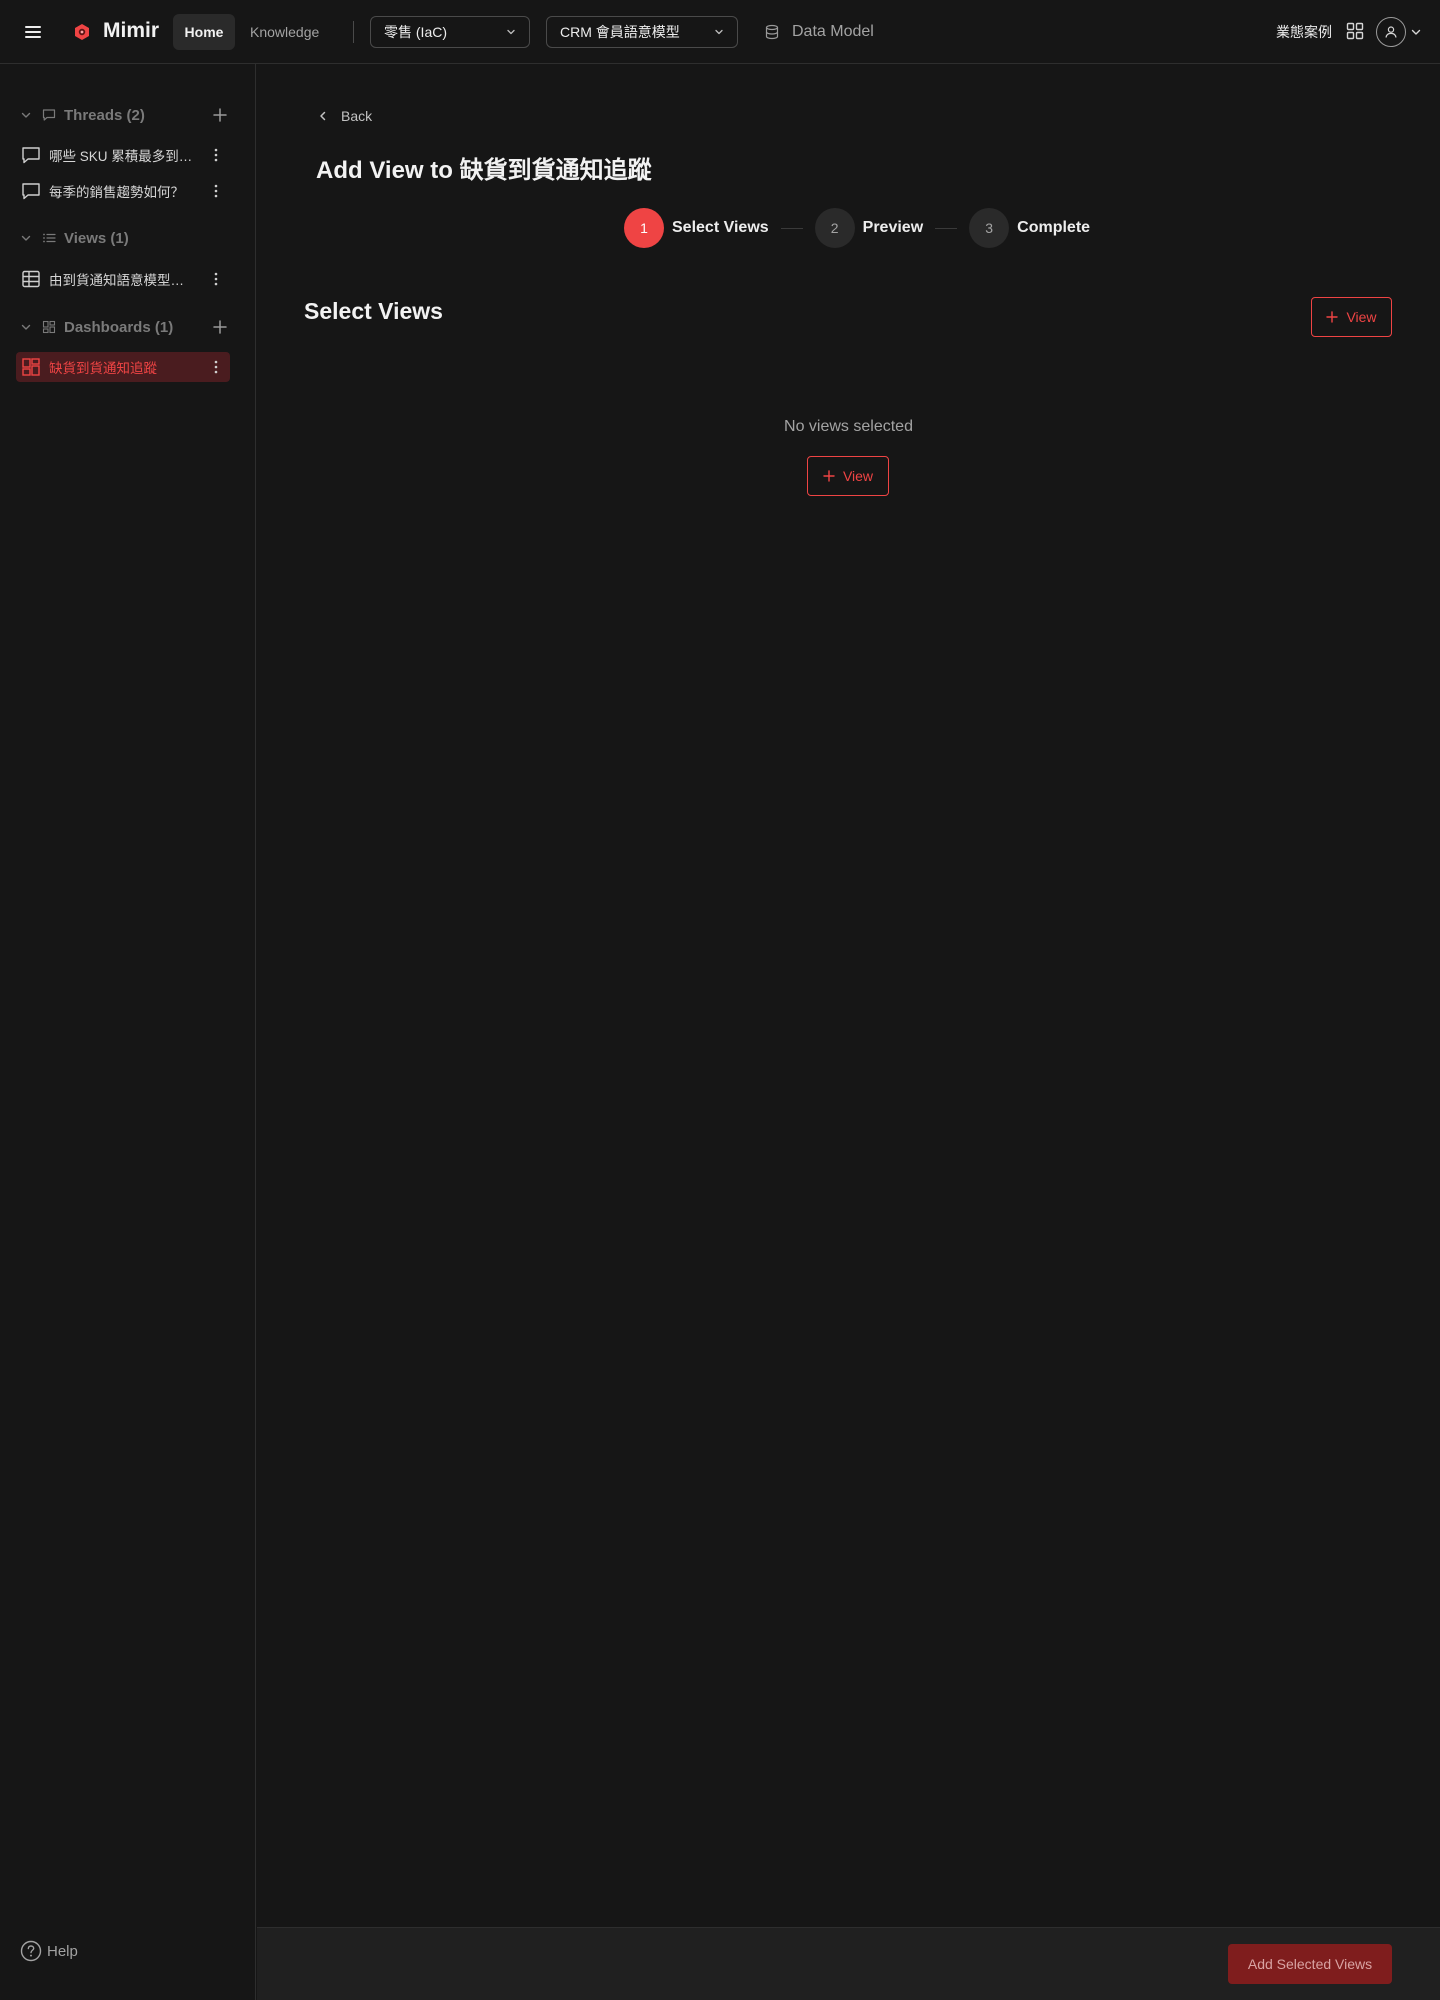 This screenshot has width=1440, height=2000. I want to click on menu-icon, so click(33, 32).